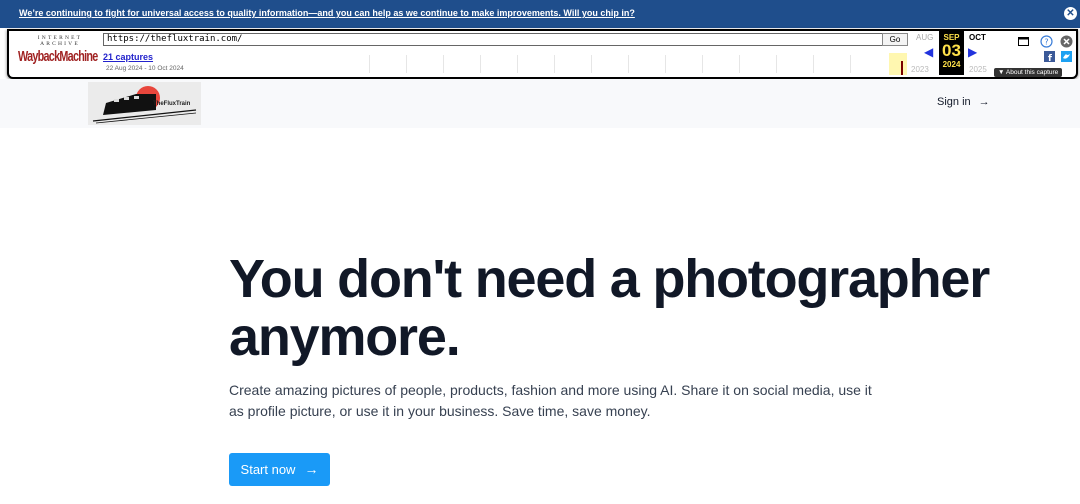 The width and height of the screenshot is (1080, 504). Describe the element at coordinates (951, 50) in the screenshot. I see `current-day: 03` at that location.